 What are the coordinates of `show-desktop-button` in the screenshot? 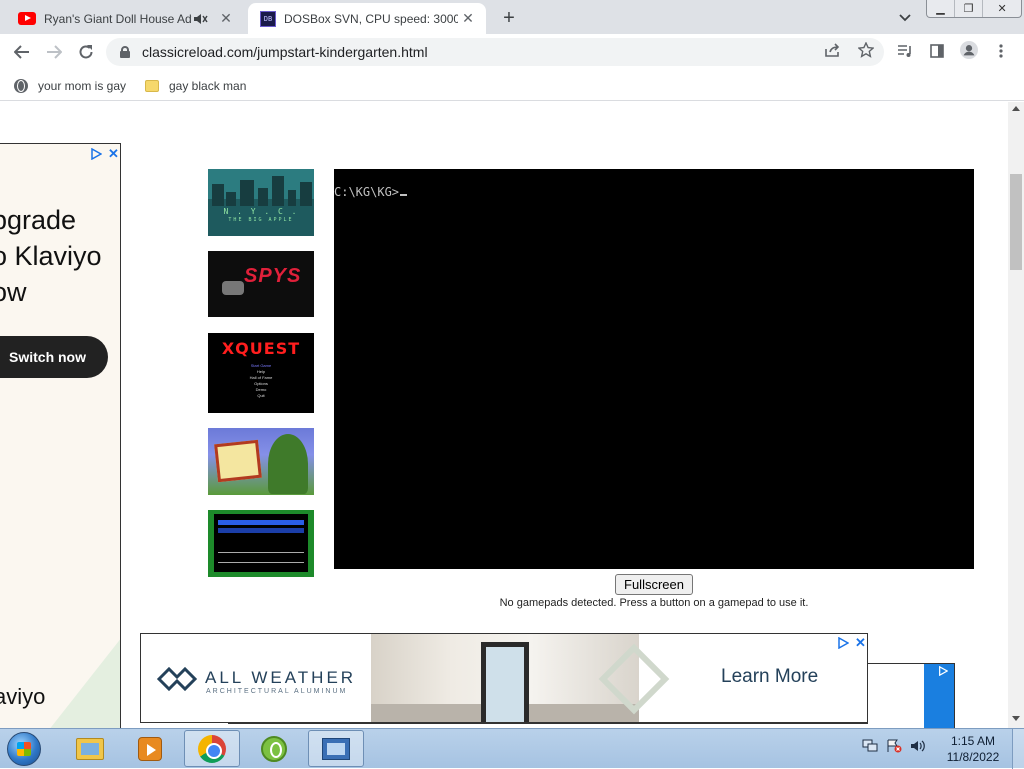 It's located at (1018, 749).